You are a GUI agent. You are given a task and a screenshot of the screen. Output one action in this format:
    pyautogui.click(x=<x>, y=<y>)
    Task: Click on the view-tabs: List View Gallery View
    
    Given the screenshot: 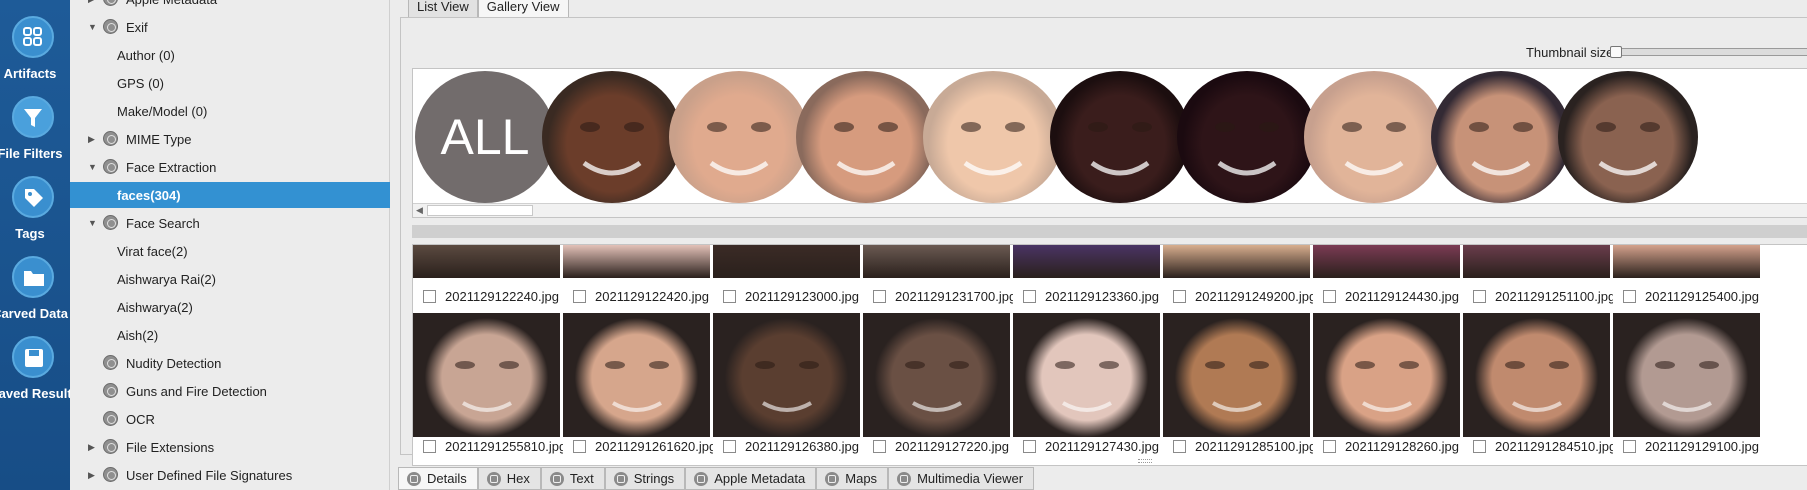 What is the action you would take?
    pyautogui.click(x=488, y=9)
    